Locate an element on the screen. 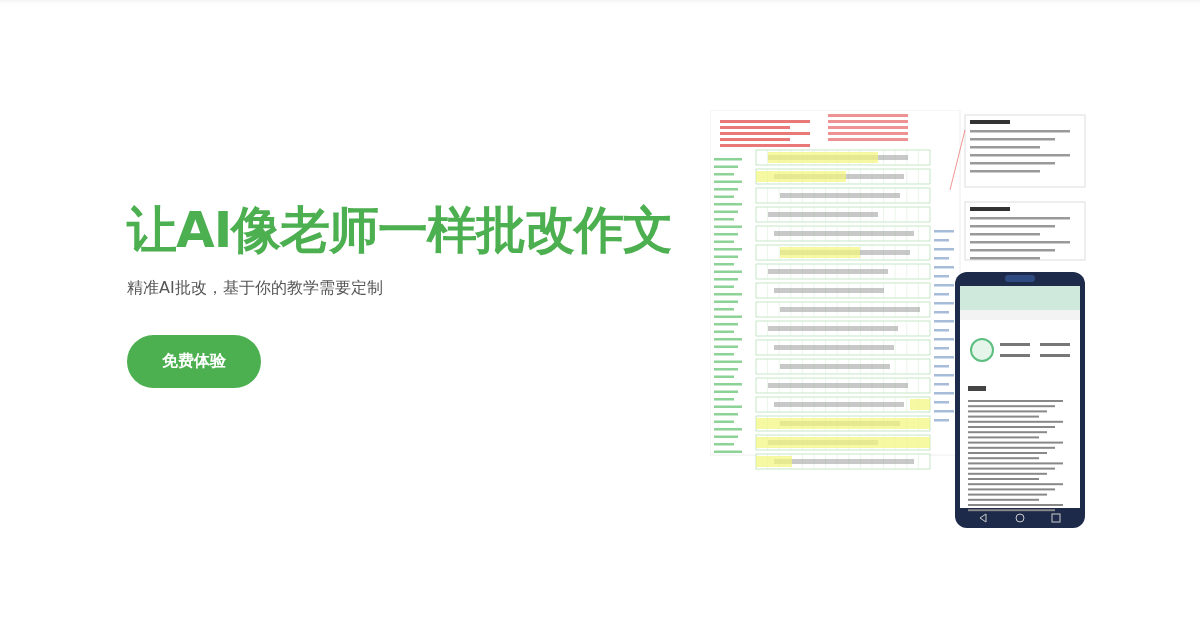 The width and height of the screenshot is (1200, 635). free-trial-button: 免费体验 is located at coordinates (194, 361).